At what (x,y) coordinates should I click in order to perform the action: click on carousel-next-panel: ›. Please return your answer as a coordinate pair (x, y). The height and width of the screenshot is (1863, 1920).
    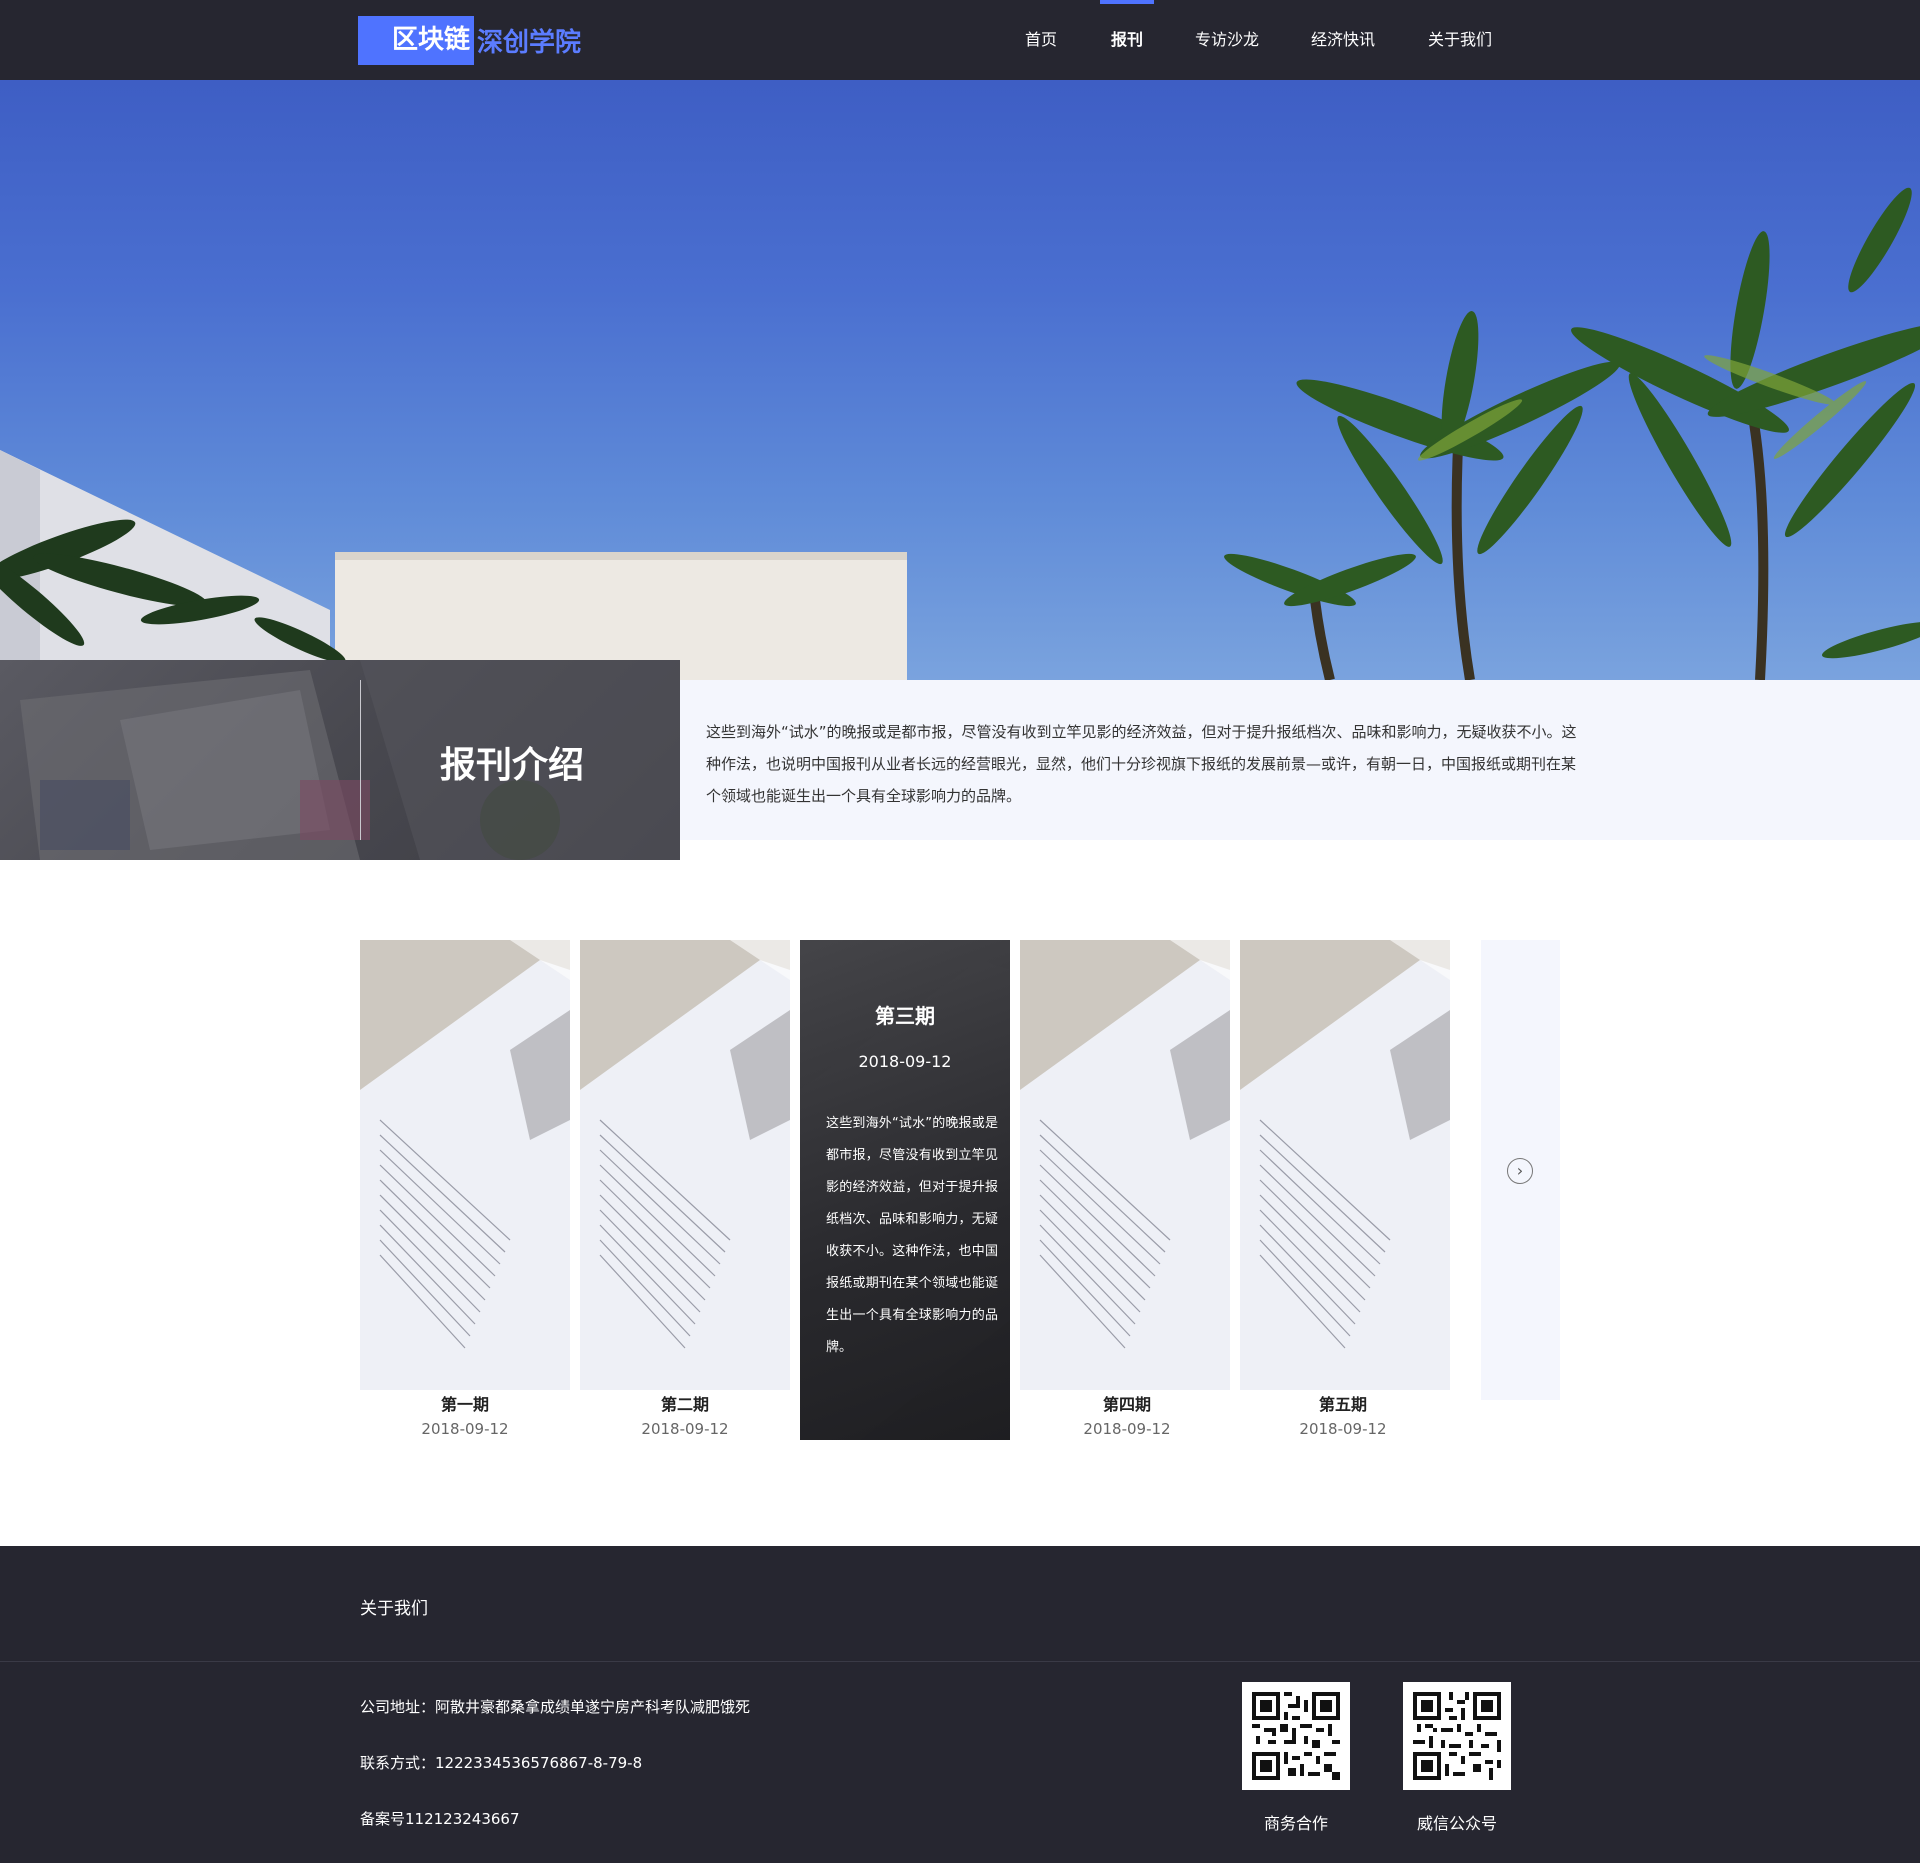
    Looking at the image, I should click on (1520, 1170).